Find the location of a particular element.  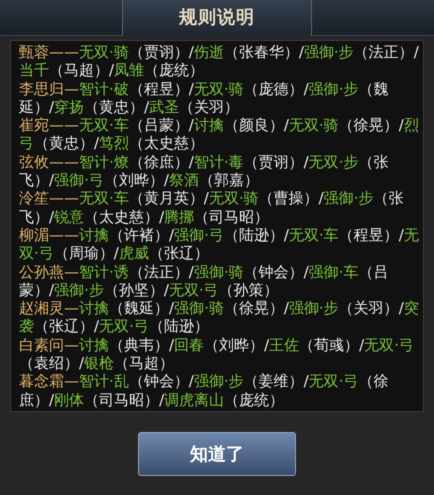

rule-entry: 赵湘灵—讨擒（魏延）/强御·骑（徐晃）/强御·步（关羽）/突袭（张辽）/无双·弓（陆逊） is located at coordinates (219, 317).